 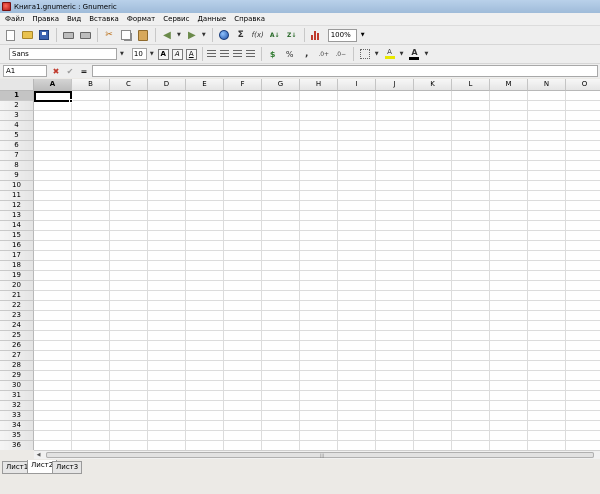 What do you see at coordinates (25, 71) in the screenshot?
I see `cell-name-box: A1` at bounding box center [25, 71].